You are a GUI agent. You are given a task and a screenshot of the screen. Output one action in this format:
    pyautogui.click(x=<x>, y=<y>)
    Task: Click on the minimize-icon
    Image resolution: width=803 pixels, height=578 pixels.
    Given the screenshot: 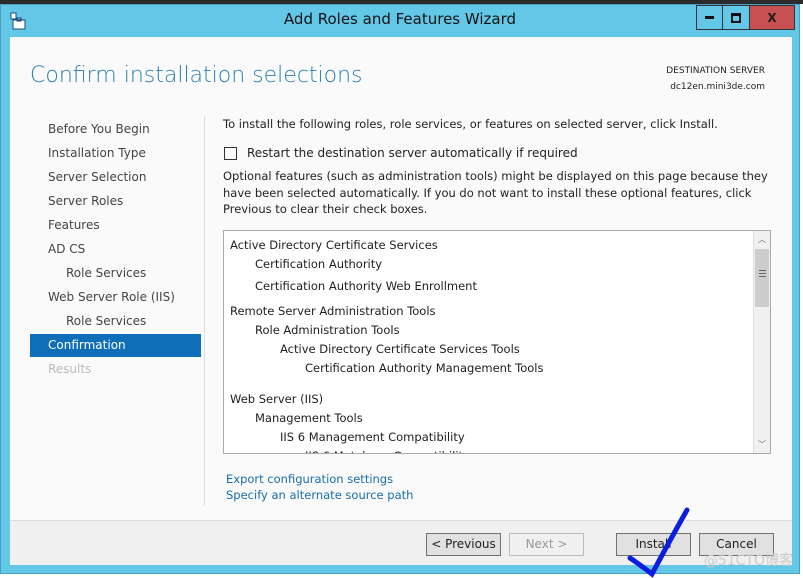 What is the action you would take?
    pyautogui.click(x=709, y=17)
    